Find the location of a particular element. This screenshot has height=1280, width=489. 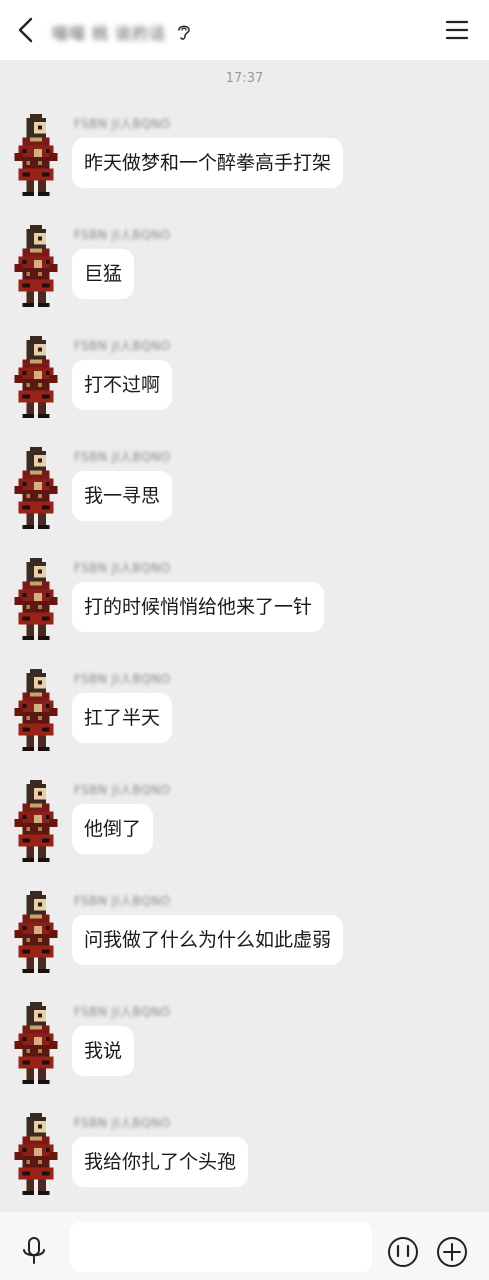

message-bubble: 他倒了 is located at coordinates (113, 829).